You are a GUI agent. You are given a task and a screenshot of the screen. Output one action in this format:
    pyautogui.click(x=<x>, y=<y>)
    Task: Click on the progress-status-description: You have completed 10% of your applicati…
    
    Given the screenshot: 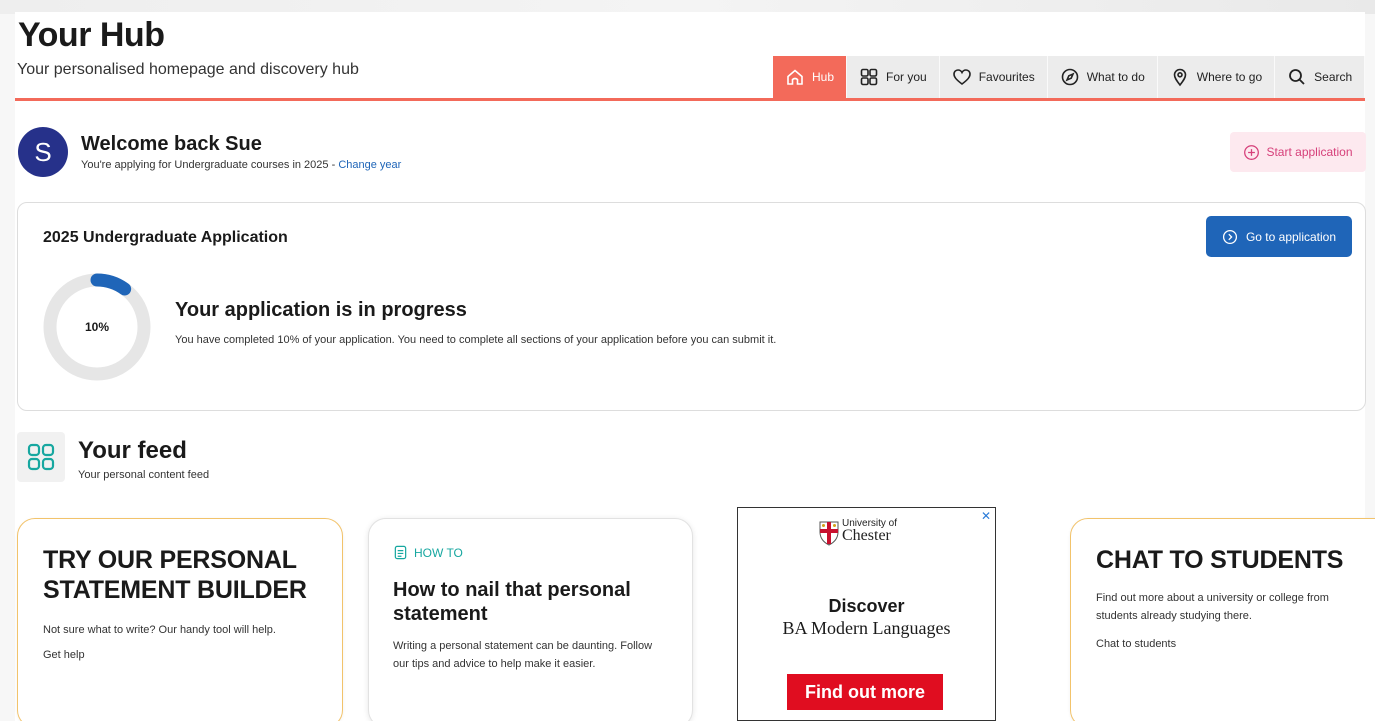 What is the action you would take?
    pyautogui.click(x=476, y=340)
    